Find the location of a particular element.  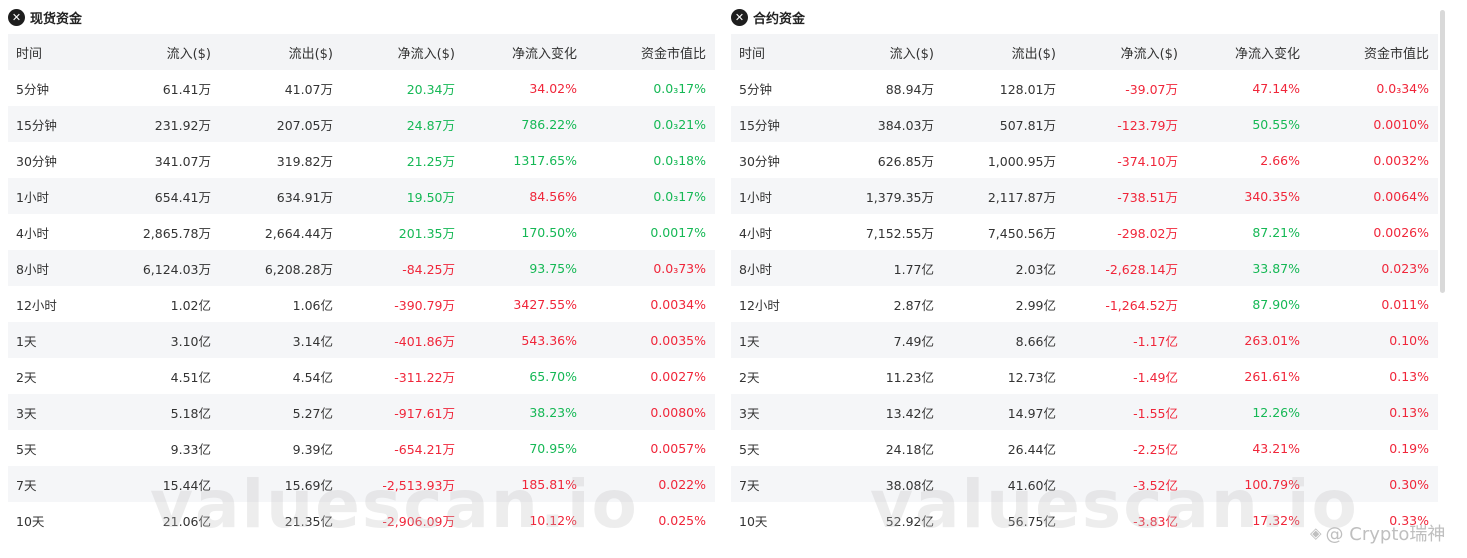

cell-outflow: 2.99亿 is located at coordinates (1035, 305).